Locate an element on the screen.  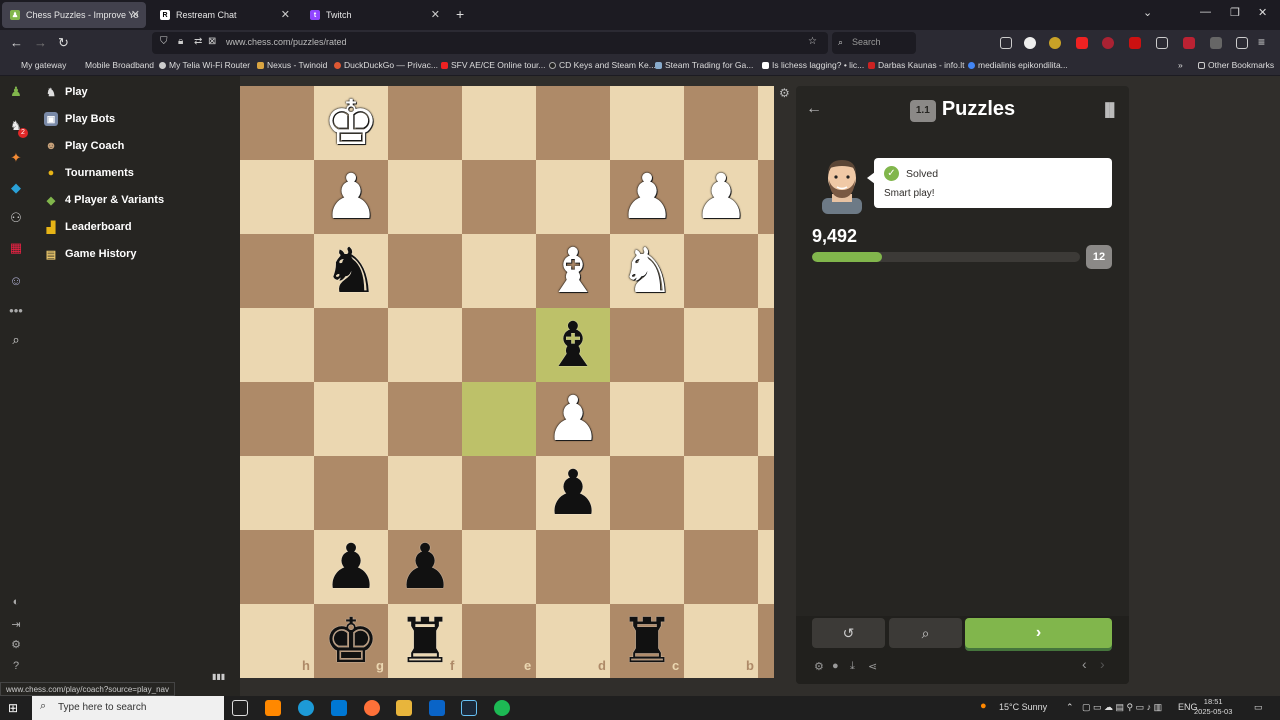
piece-d6: ♟ is located at coordinates (573, 493).